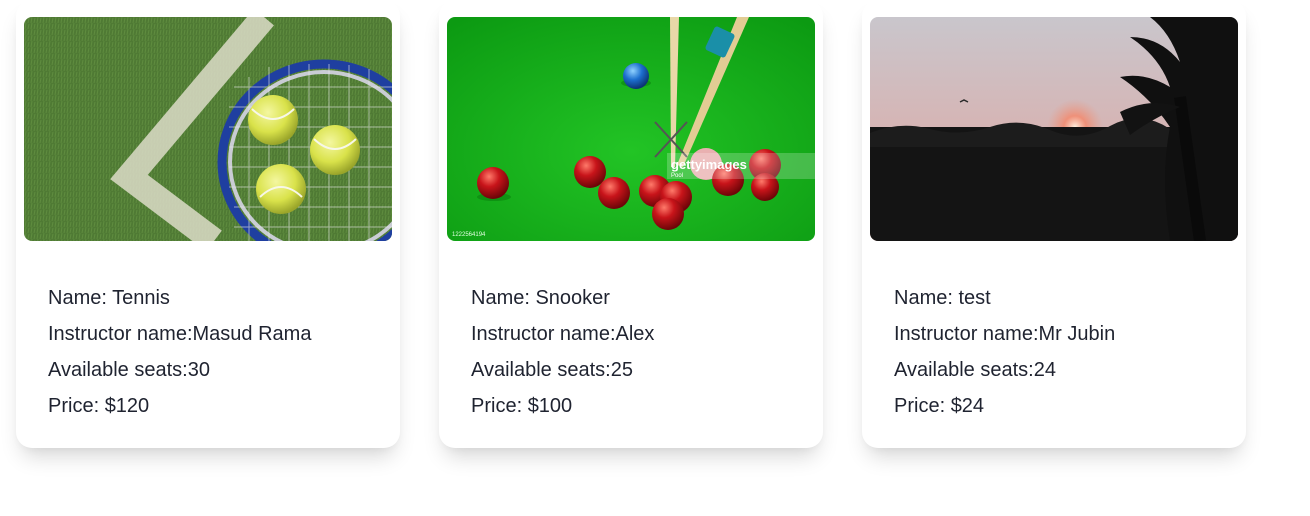 This screenshot has height=516, width=1310. I want to click on class-price: Price: $100, so click(562, 406).